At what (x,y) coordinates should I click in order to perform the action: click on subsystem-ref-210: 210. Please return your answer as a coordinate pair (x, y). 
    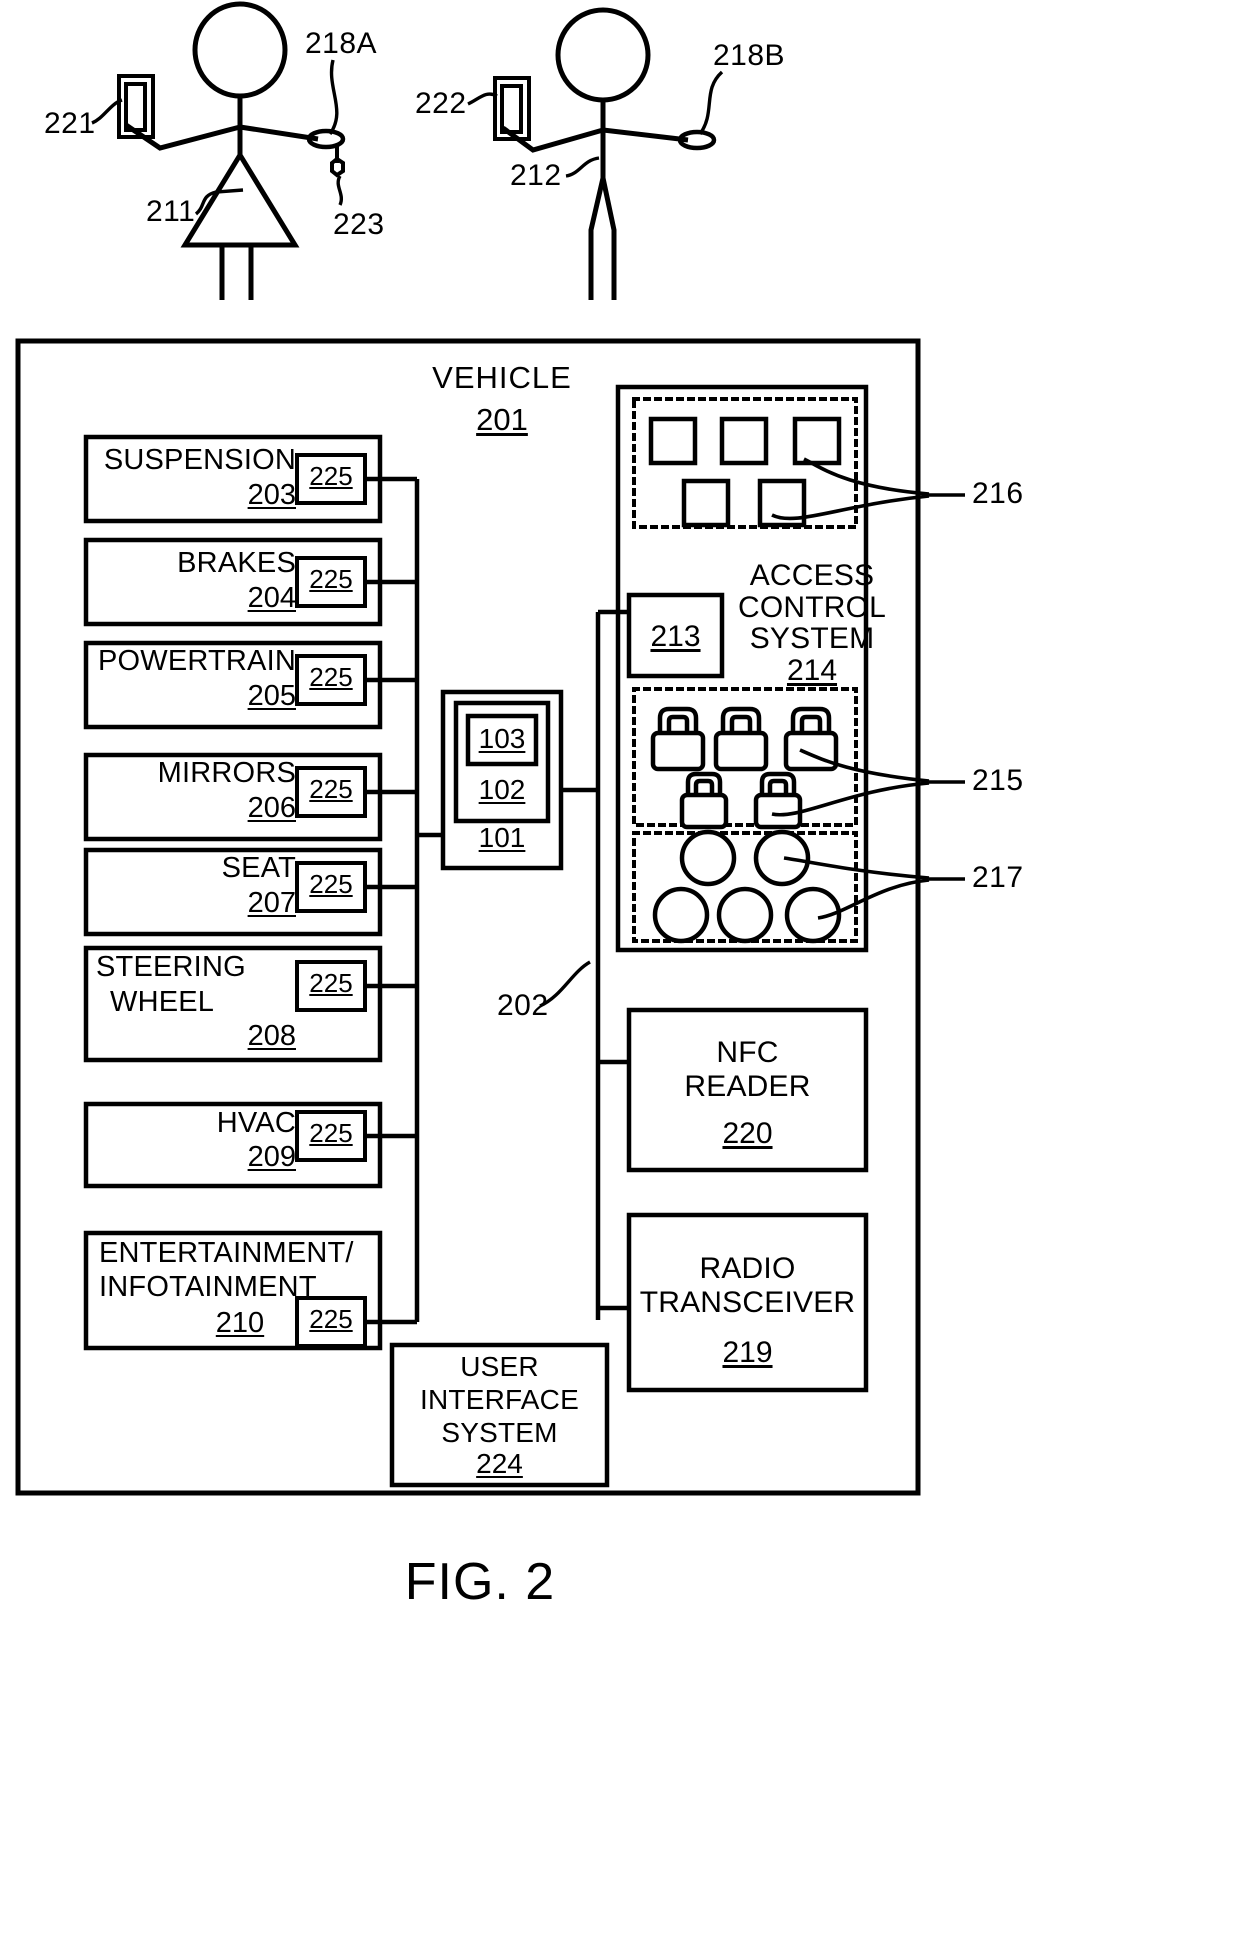
    Looking at the image, I should click on (240, 1323).